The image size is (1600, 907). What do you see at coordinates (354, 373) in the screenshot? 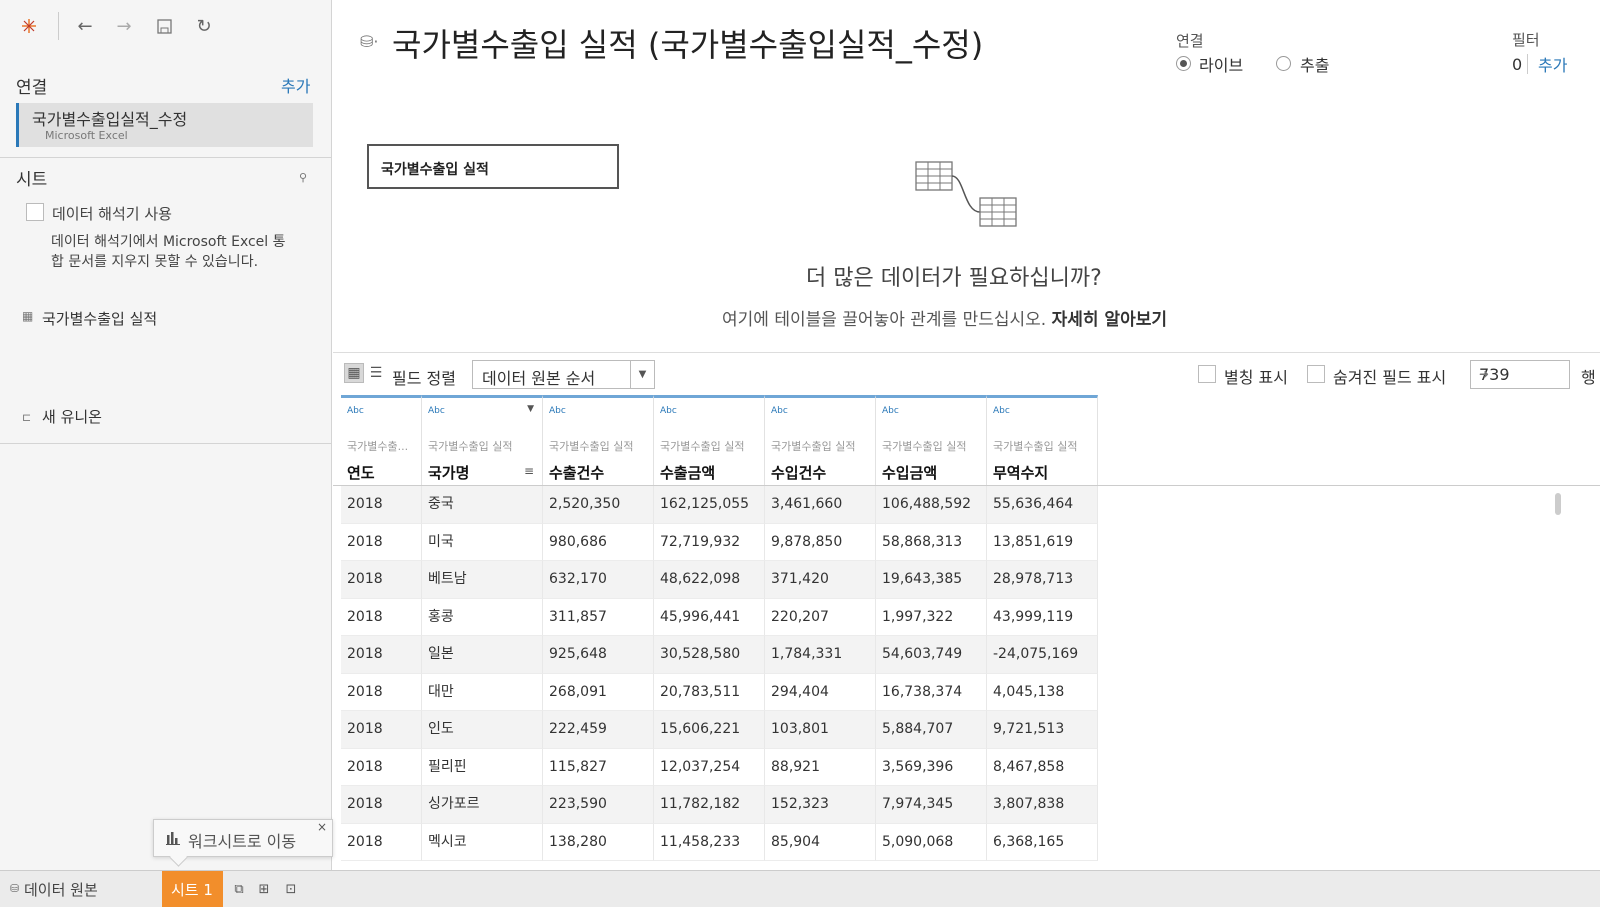
I see `grid-view-icon: ▦` at bounding box center [354, 373].